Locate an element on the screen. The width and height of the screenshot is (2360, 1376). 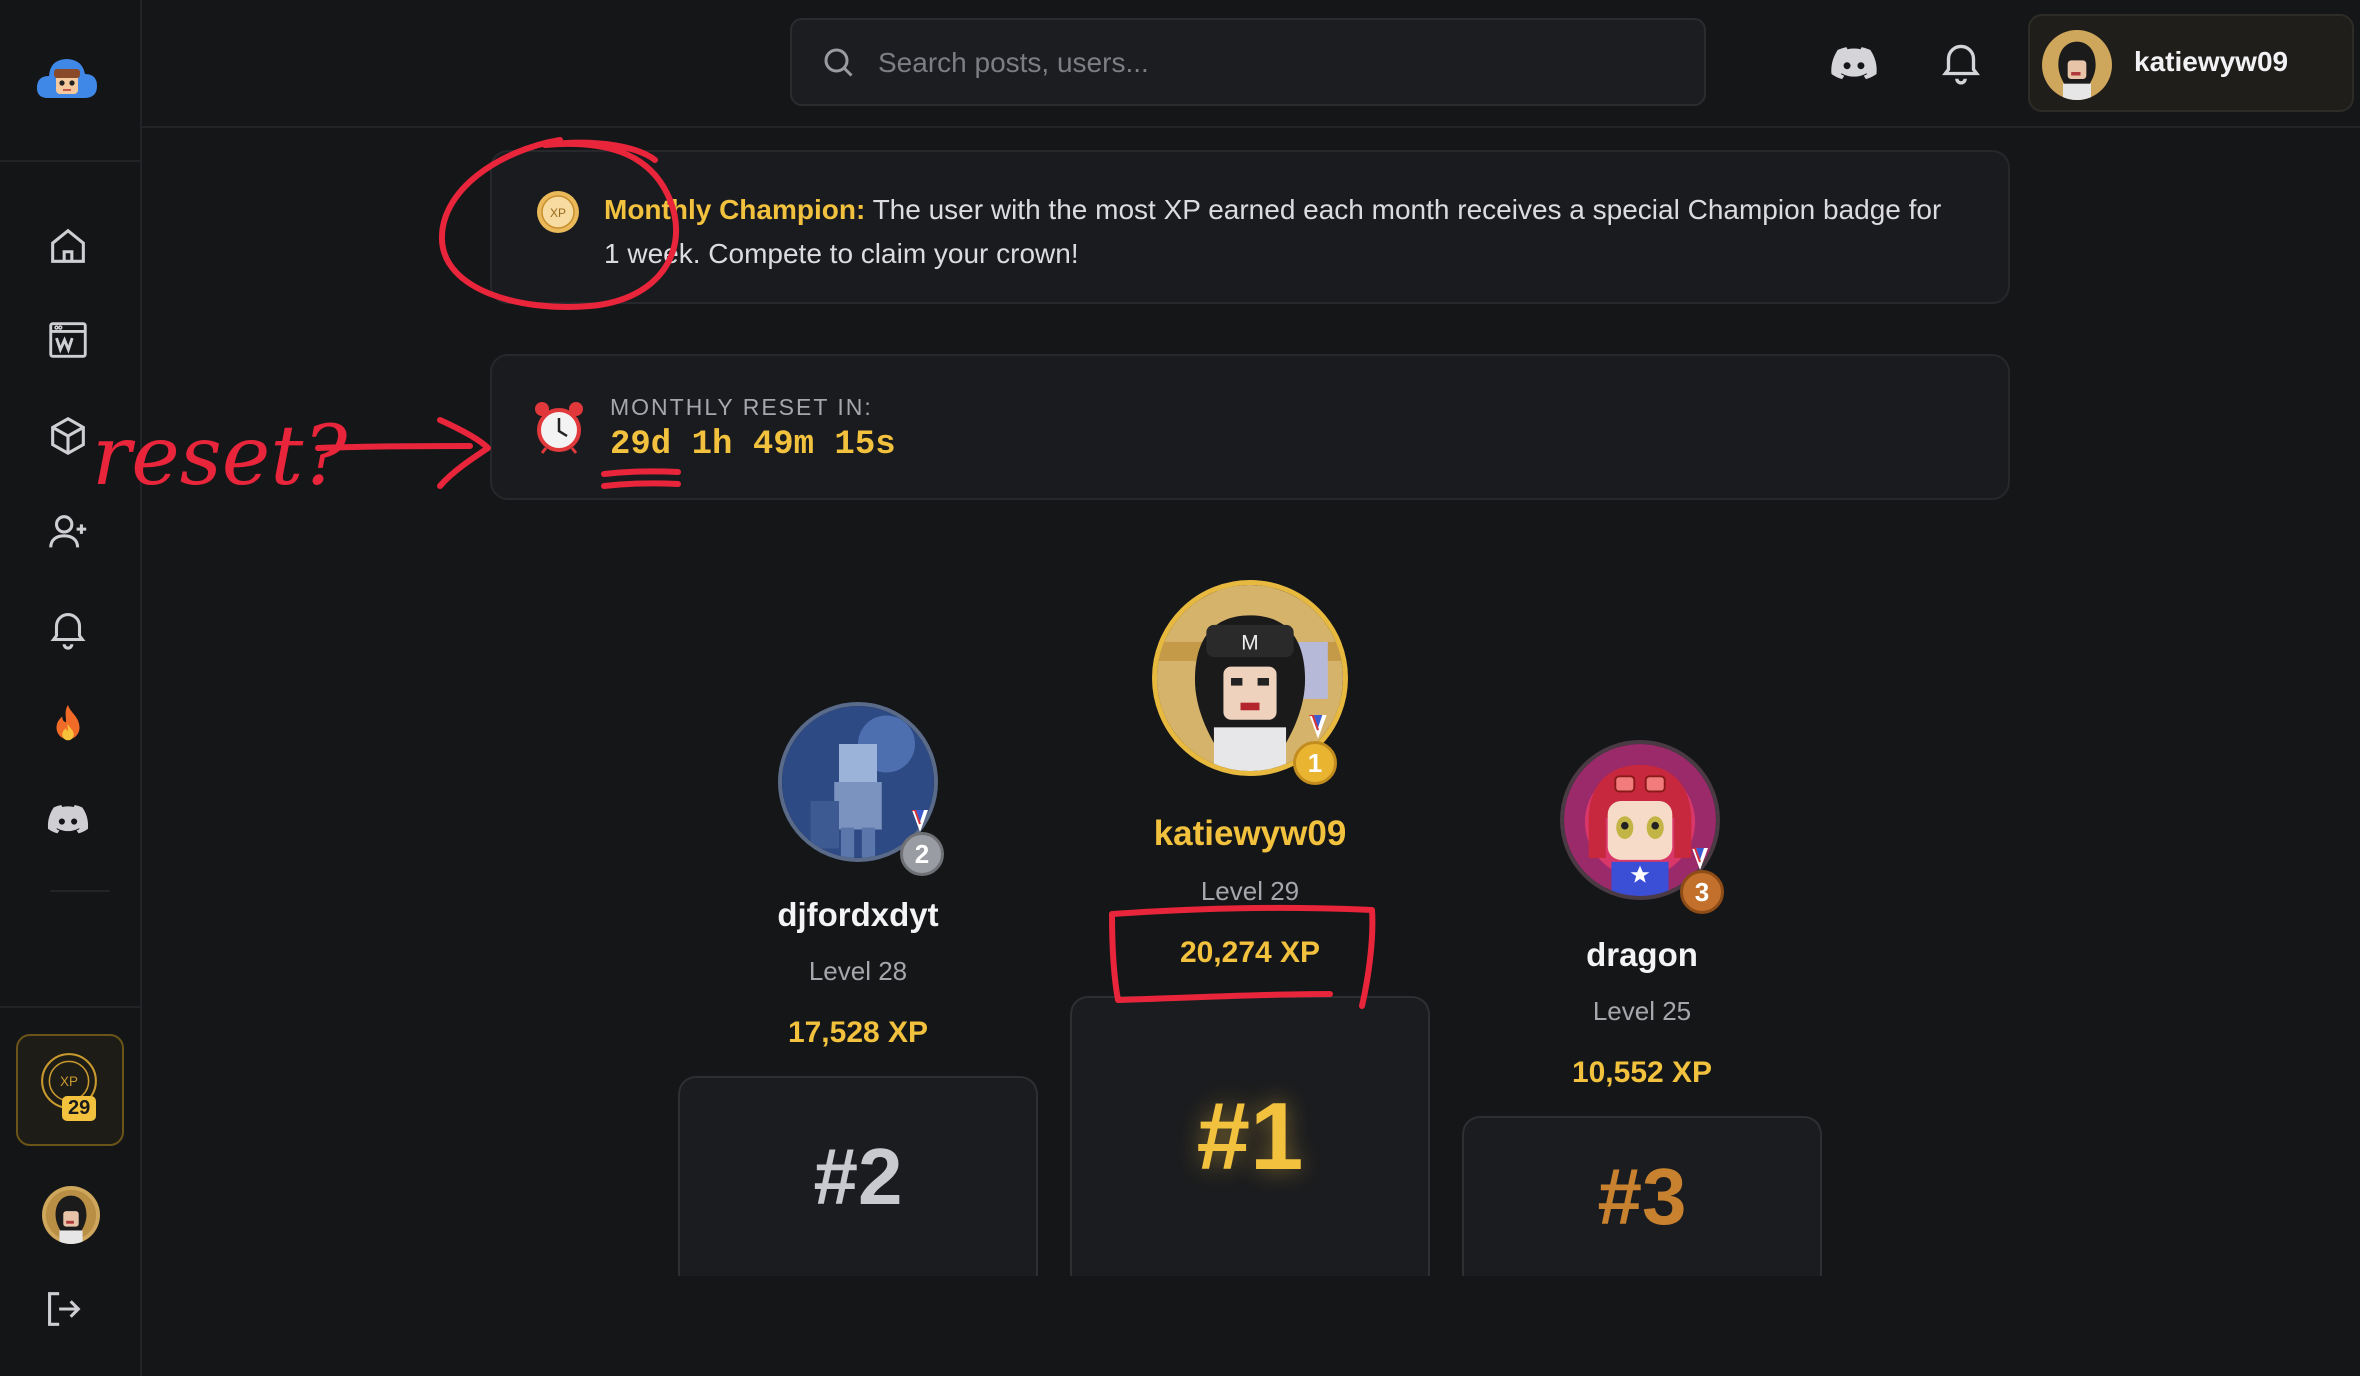
podium-1: #1 is located at coordinates (1250, 1136).